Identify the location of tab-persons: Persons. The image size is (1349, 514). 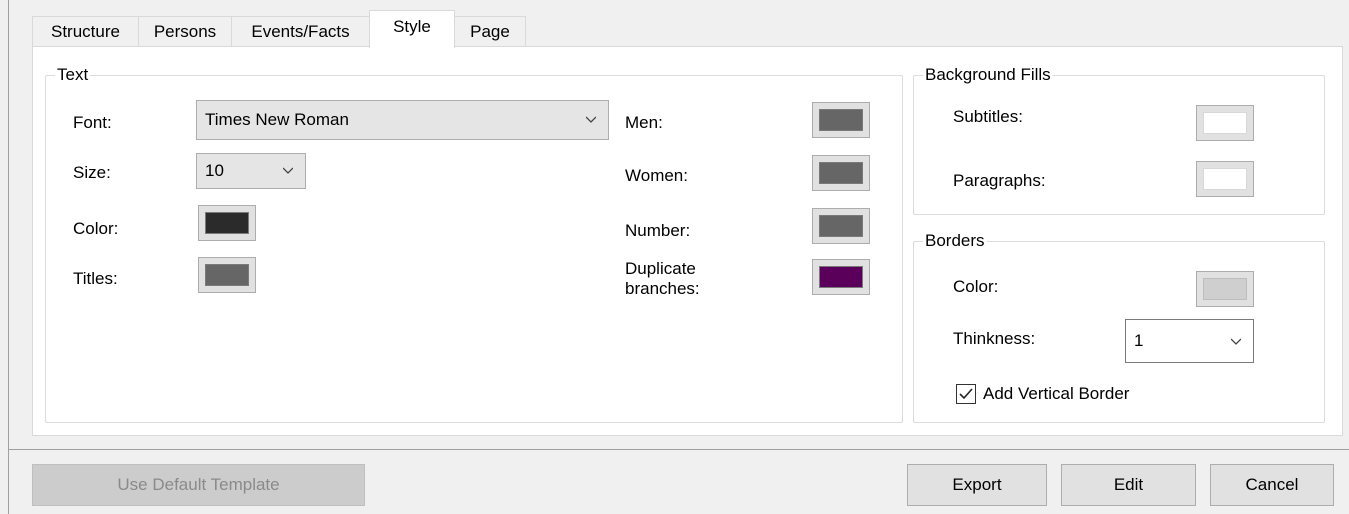
(185, 31).